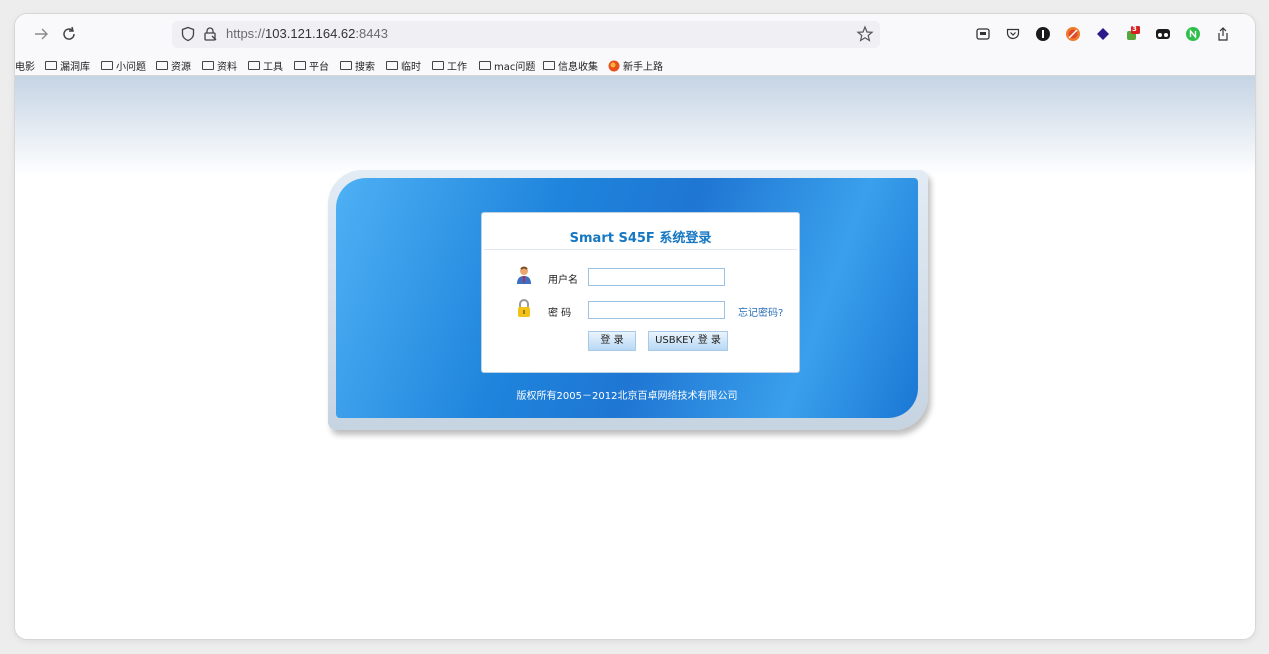 The height and width of the screenshot is (654, 1269). What do you see at coordinates (69, 34) in the screenshot?
I see `reload-icon` at bounding box center [69, 34].